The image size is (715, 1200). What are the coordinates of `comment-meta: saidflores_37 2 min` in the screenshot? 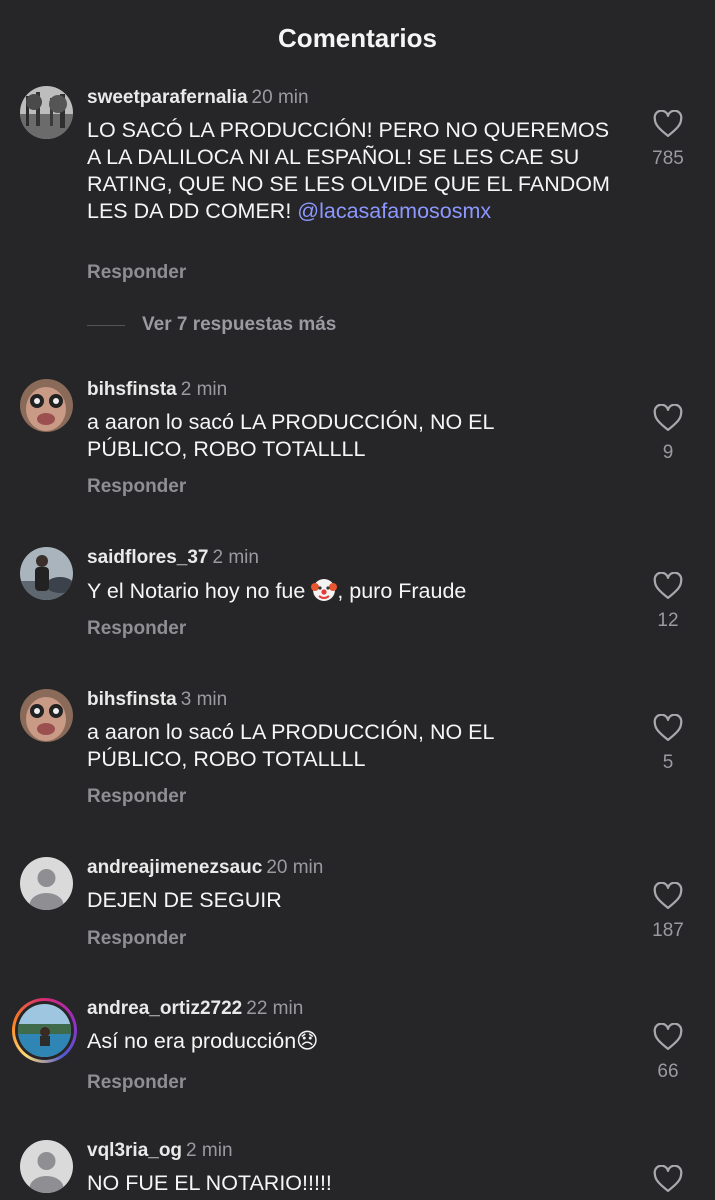 It's located at (173, 558).